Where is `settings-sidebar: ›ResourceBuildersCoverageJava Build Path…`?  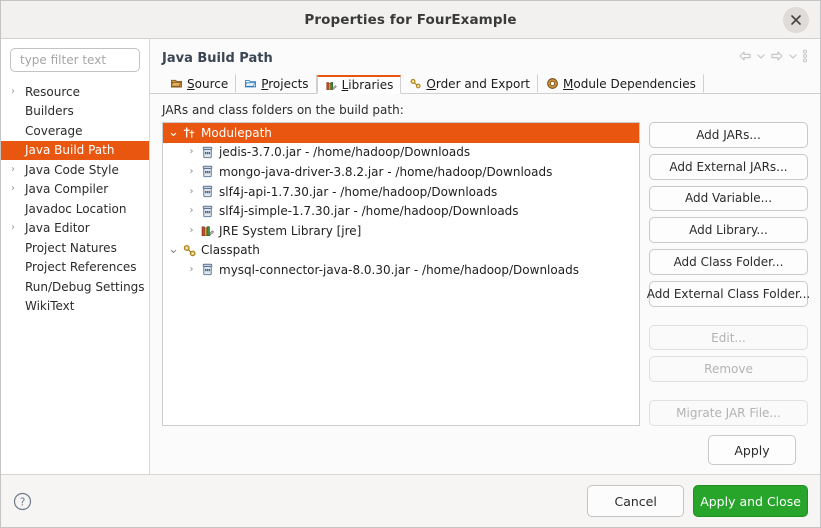 settings-sidebar: ›ResourceBuildersCoverageJava Build Path… is located at coordinates (75, 256).